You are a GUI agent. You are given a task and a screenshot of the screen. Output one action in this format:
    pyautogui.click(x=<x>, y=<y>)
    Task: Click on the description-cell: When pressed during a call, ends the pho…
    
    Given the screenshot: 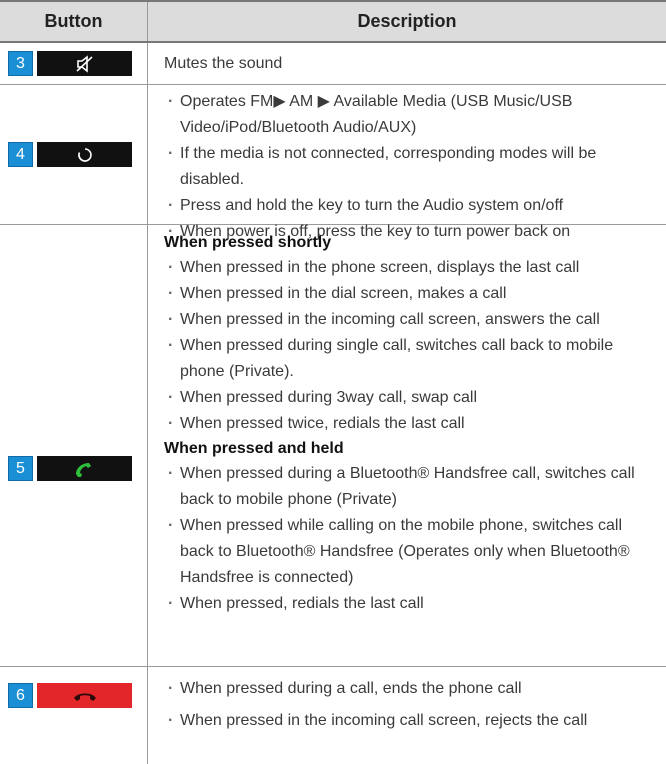 What is the action you would take?
    pyautogui.click(x=407, y=715)
    